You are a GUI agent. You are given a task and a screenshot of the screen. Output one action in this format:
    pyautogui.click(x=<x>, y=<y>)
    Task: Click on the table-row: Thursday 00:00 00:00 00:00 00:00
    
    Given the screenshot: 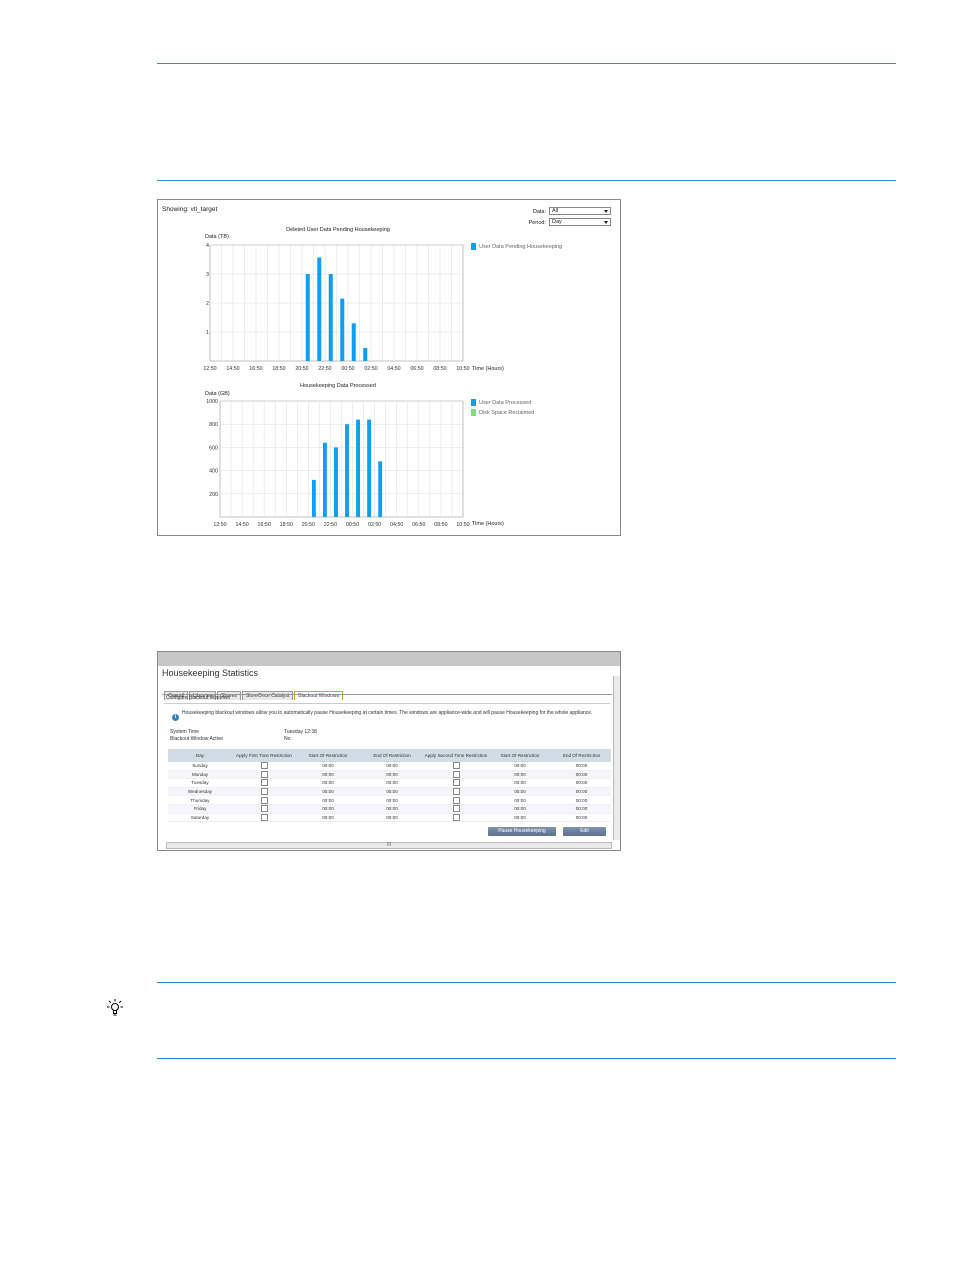 What is the action you would take?
    pyautogui.click(x=389, y=800)
    